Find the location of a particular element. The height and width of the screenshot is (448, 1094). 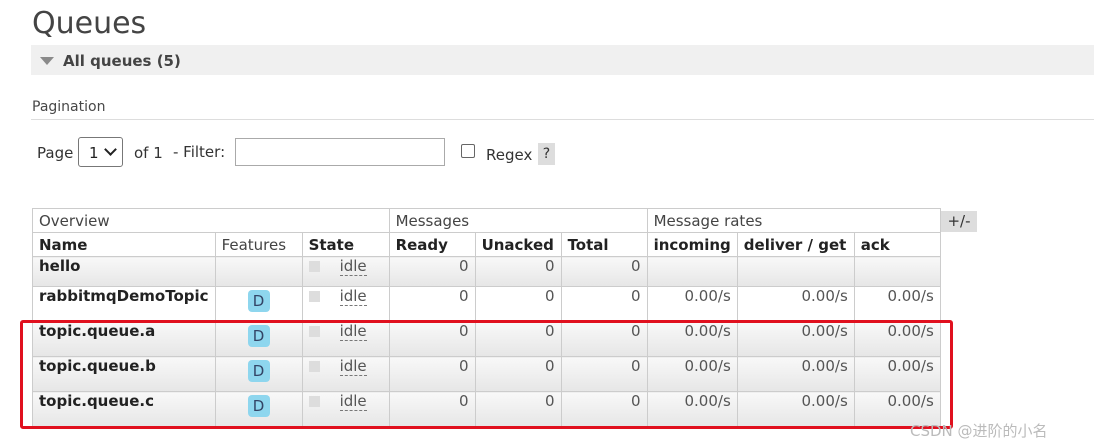

features-cell: D is located at coordinates (258, 304).